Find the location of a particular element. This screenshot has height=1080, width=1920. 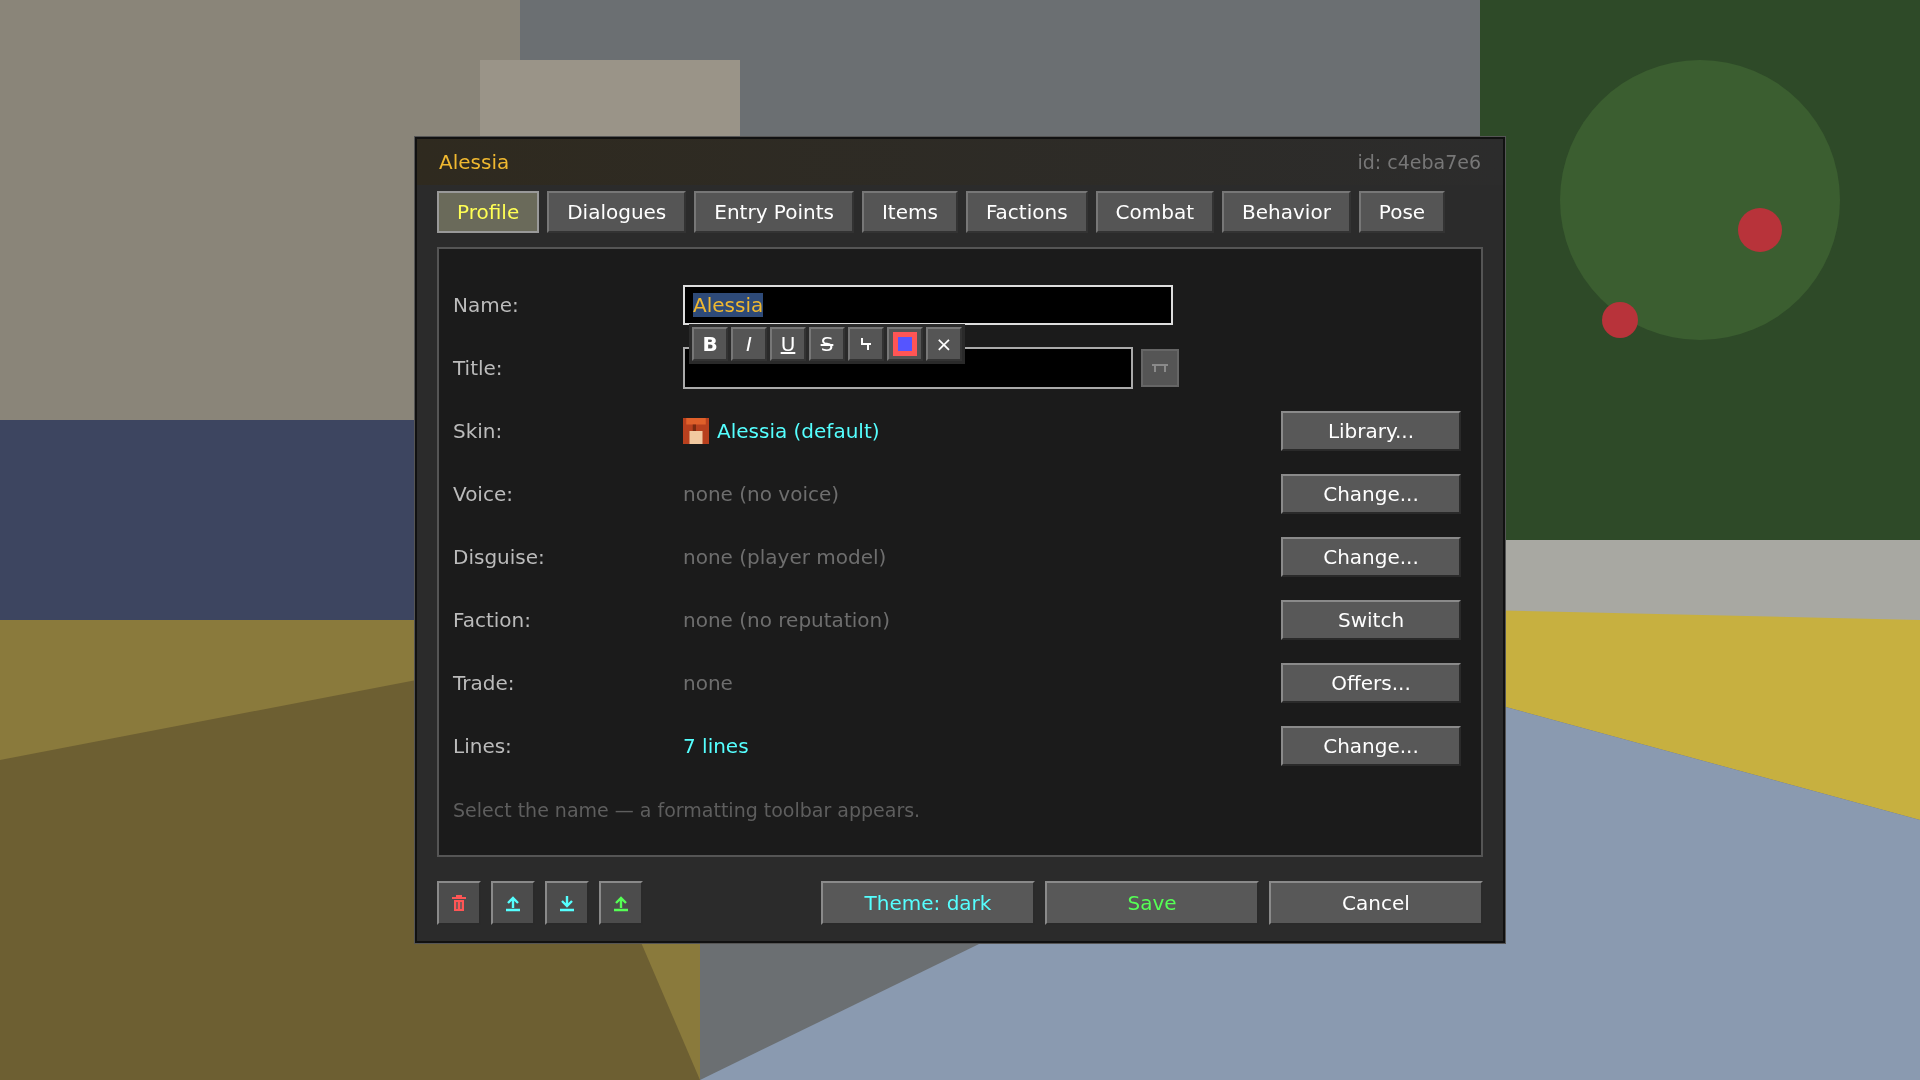

format-button: × is located at coordinates (944, 344).